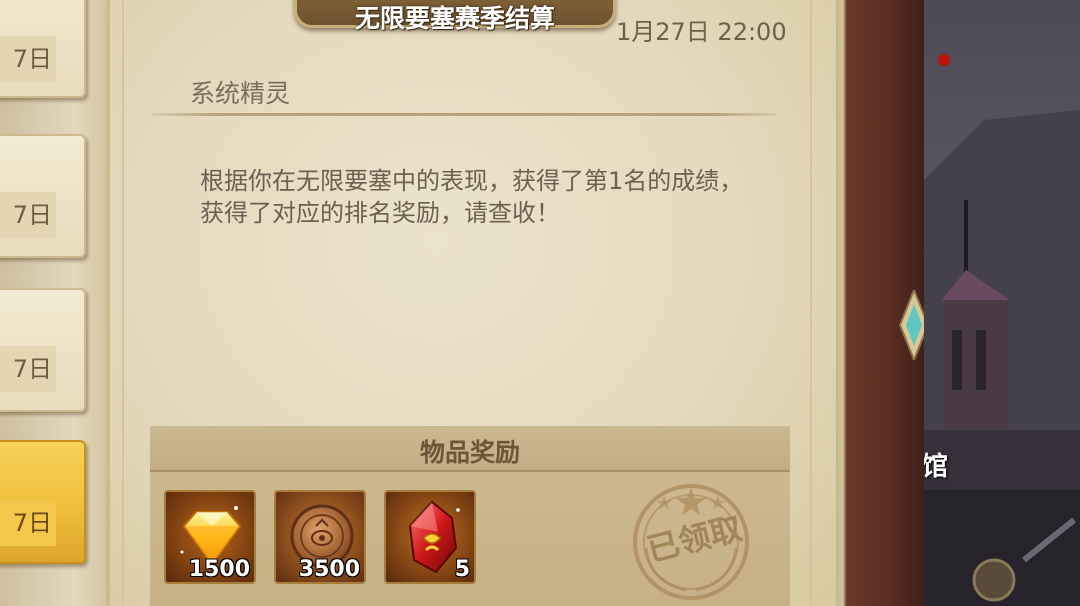 The height and width of the screenshot is (606, 1080). What do you see at coordinates (320, 537) in the screenshot?
I see `reward-item: 3500` at bounding box center [320, 537].